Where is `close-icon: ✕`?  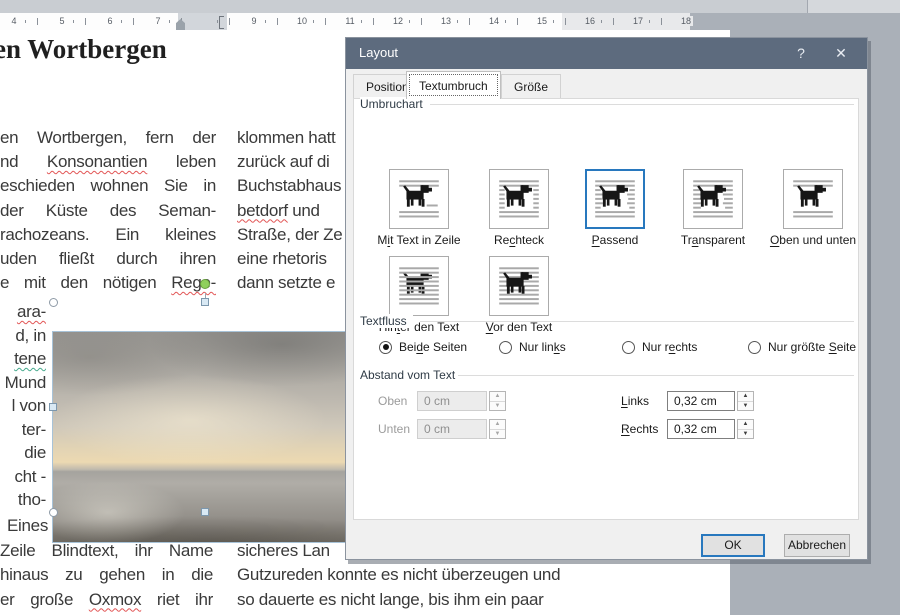
close-icon: ✕ is located at coordinates (841, 53).